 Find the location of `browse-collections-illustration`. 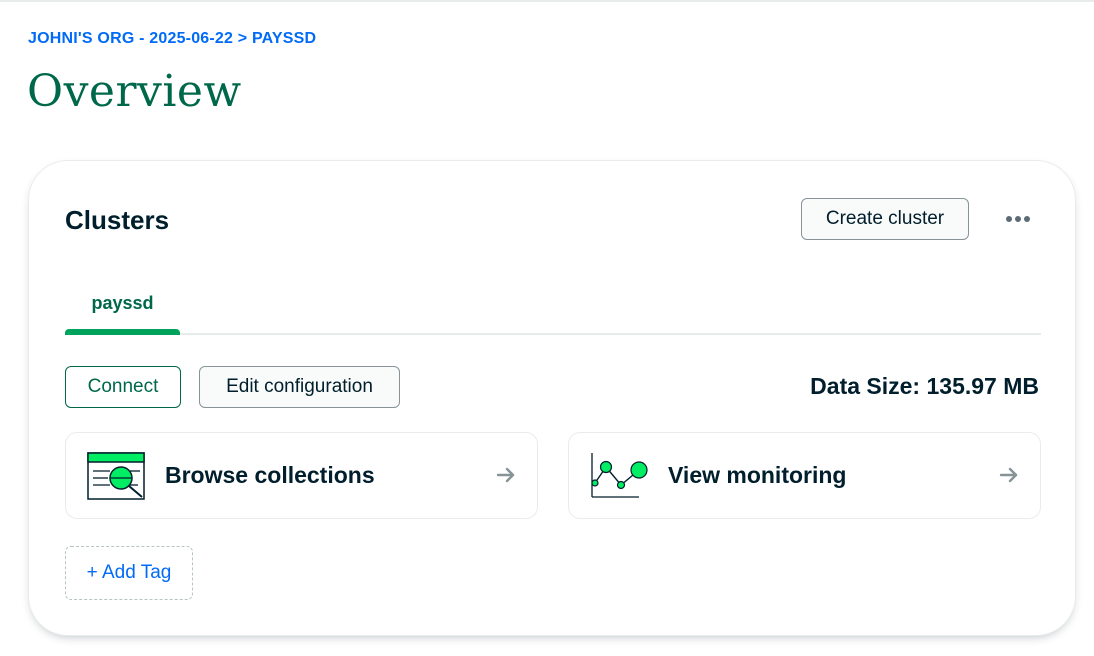

browse-collections-illustration is located at coordinates (116, 476).